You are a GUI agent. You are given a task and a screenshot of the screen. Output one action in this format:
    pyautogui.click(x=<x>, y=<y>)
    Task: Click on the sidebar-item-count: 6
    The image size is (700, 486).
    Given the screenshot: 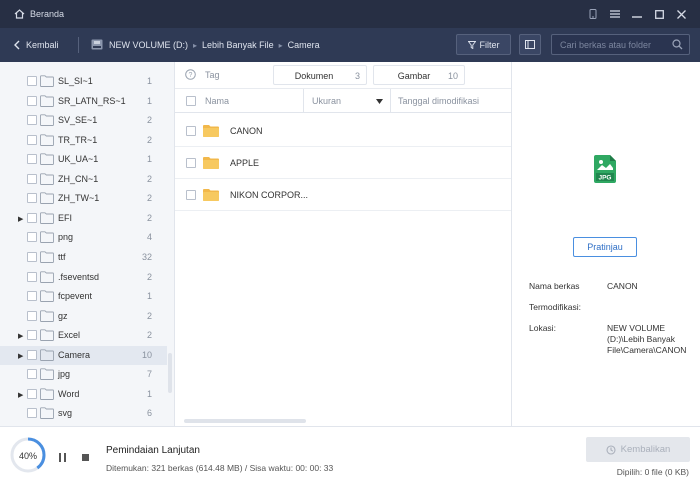 What is the action you would take?
    pyautogui.click(x=149, y=413)
    